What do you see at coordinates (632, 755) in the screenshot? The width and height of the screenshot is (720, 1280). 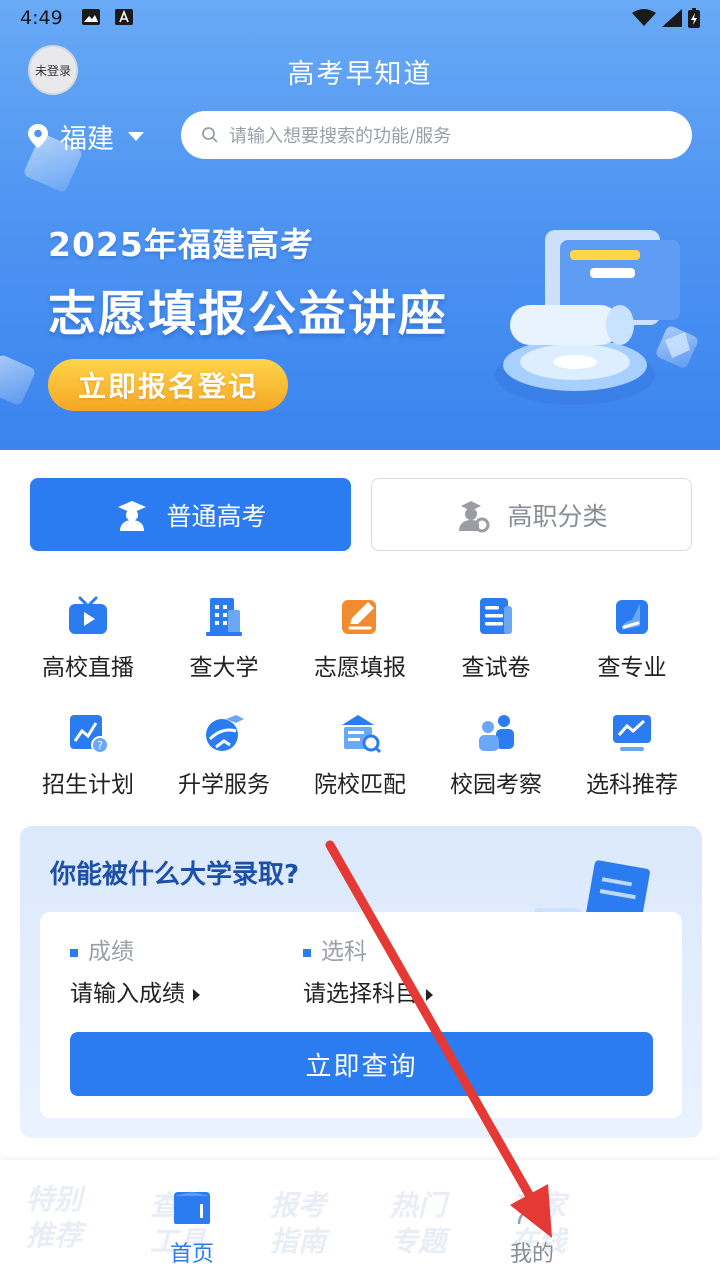 I see `feature-subject-recommend: 选科推荐` at bounding box center [632, 755].